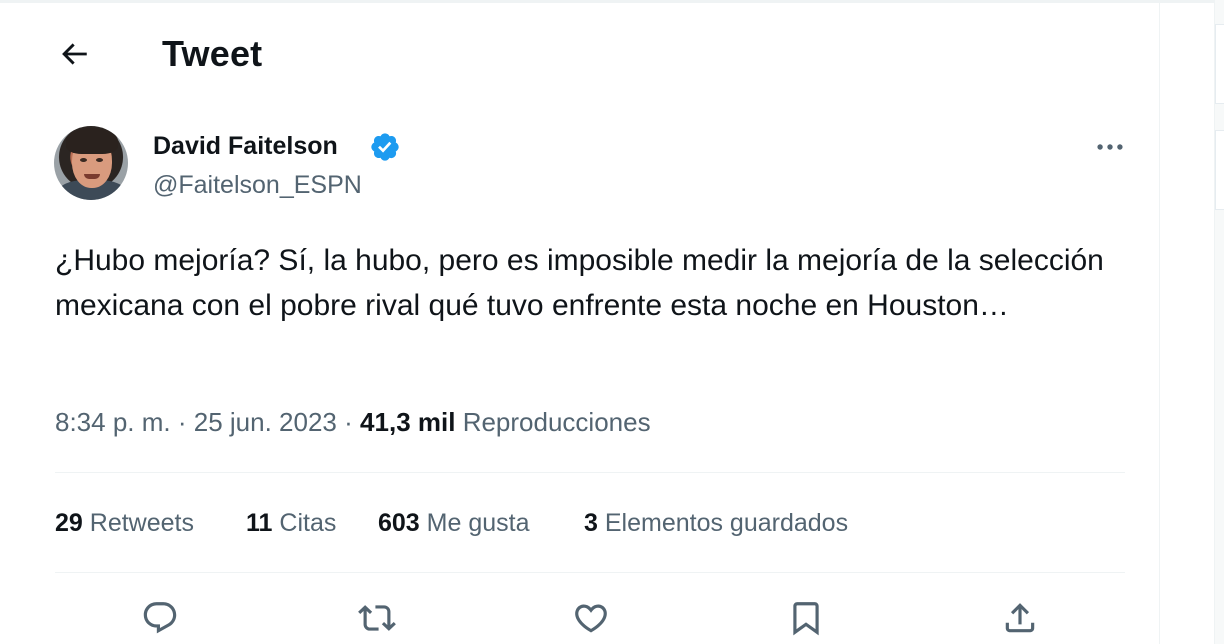 The image size is (1224, 644). What do you see at coordinates (259, 523) in the screenshot?
I see `quotes-count: 11` at bounding box center [259, 523].